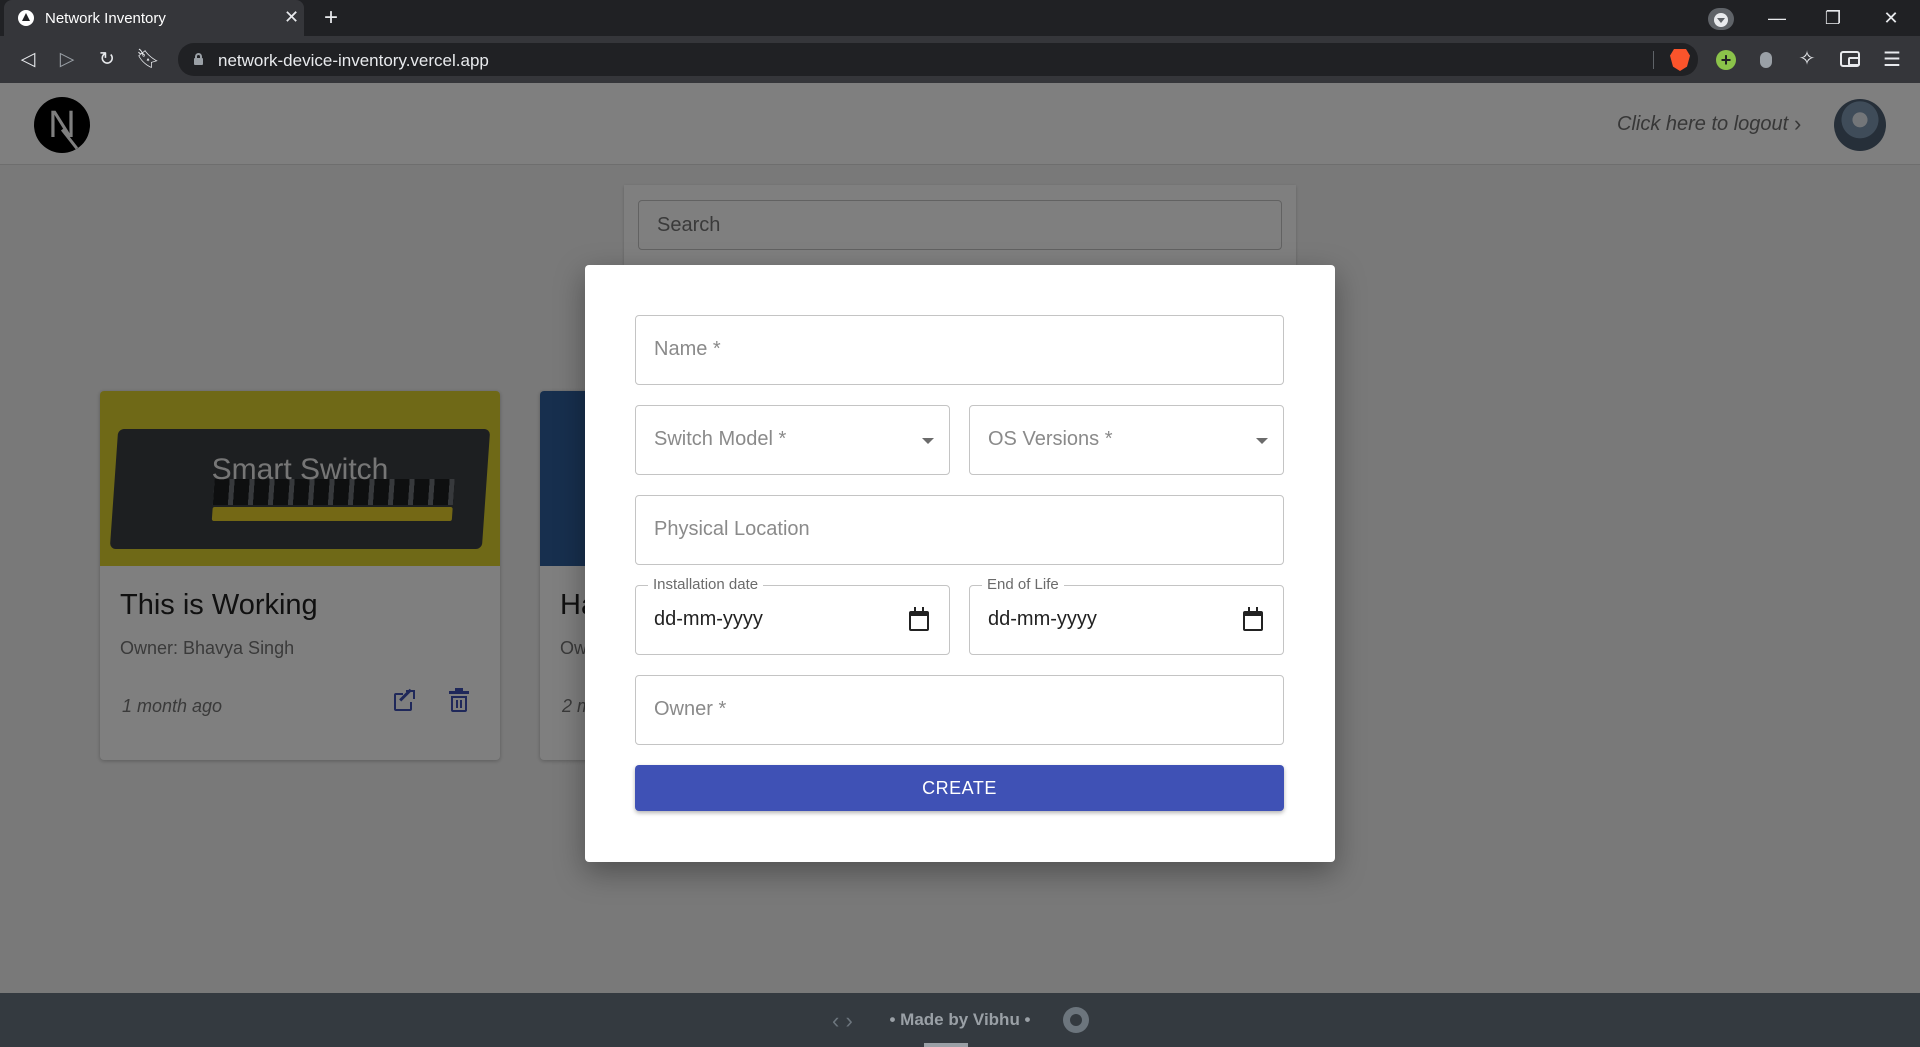 The width and height of the screenshot is (1920, 1047). Describe the element at coordinates (1726, 60) in the screenshot. I see `extension-add-icon: +` at that location.